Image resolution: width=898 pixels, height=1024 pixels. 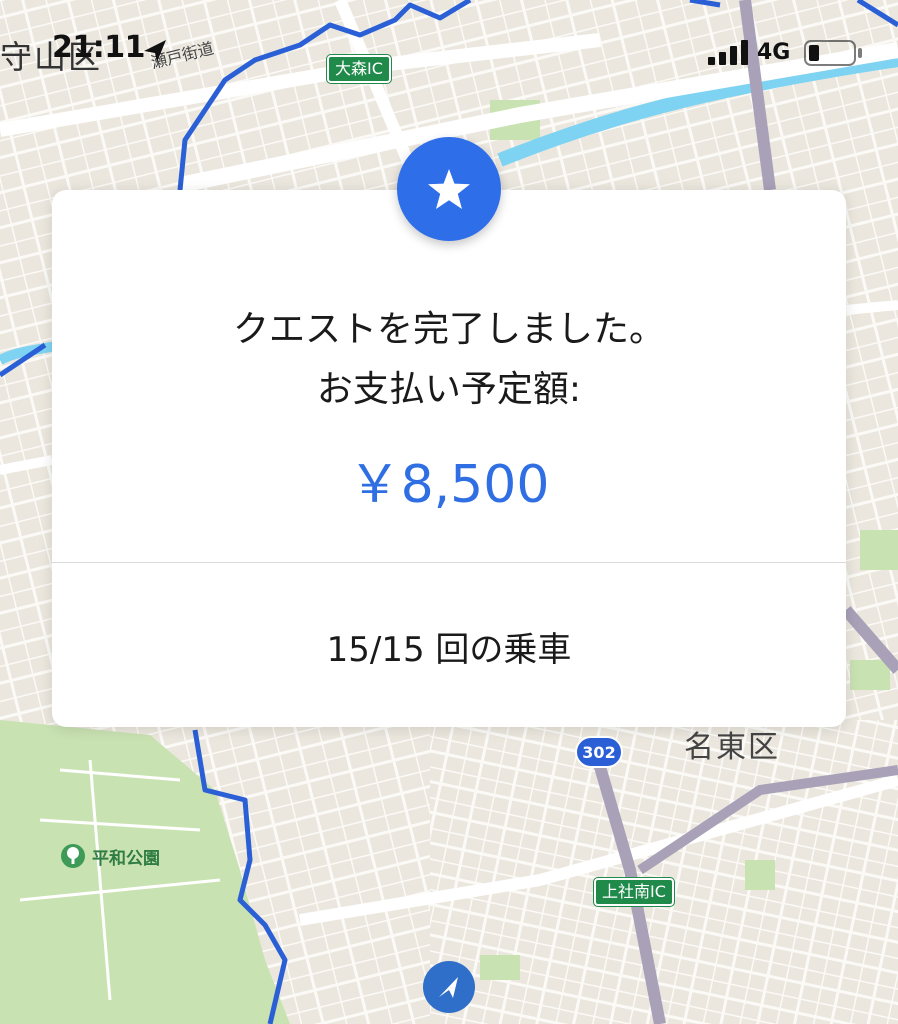 I want to click on status-time: 21:11, so click(x=99, y=47).